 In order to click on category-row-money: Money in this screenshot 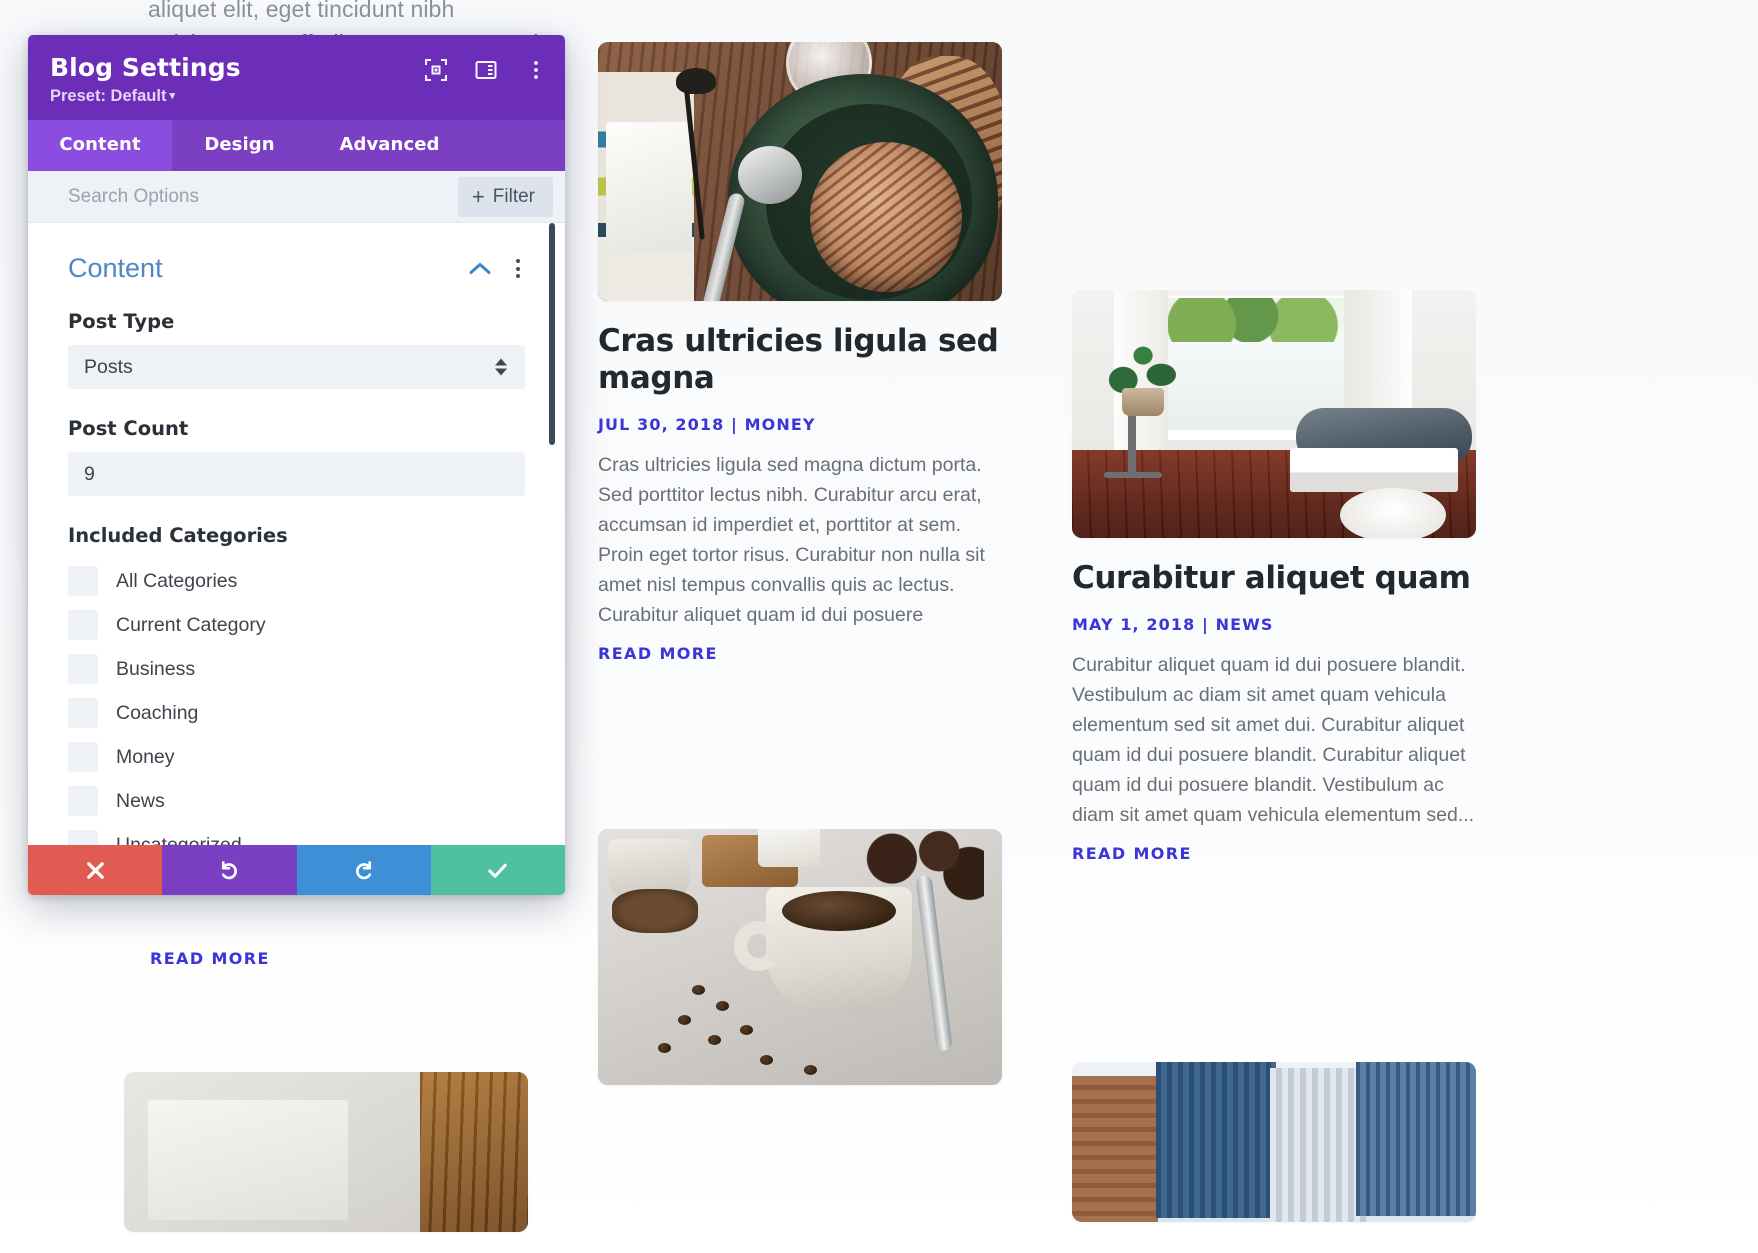, I will do `click(296, 757)`.